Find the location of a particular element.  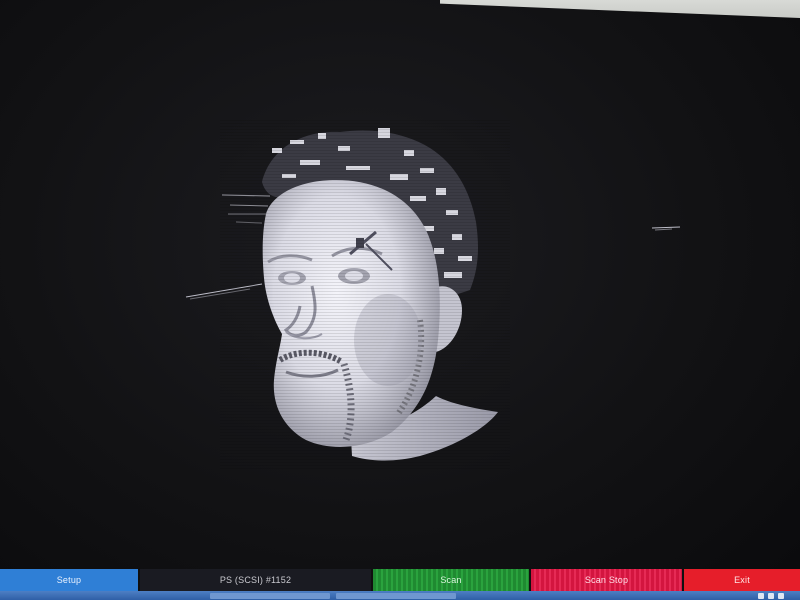

scan-button: Scan is located at coordinates (452, 580).